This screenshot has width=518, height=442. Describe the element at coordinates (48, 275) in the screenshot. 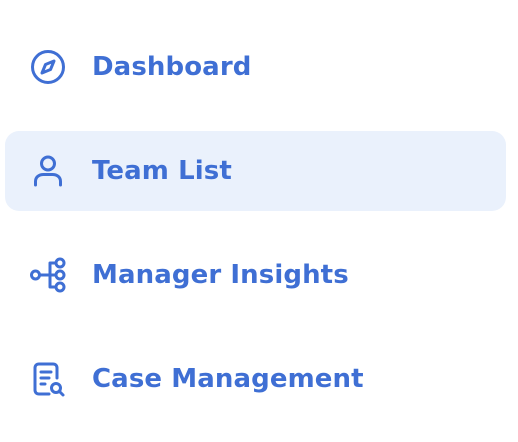

I see `hierarchy-icon` at that location.